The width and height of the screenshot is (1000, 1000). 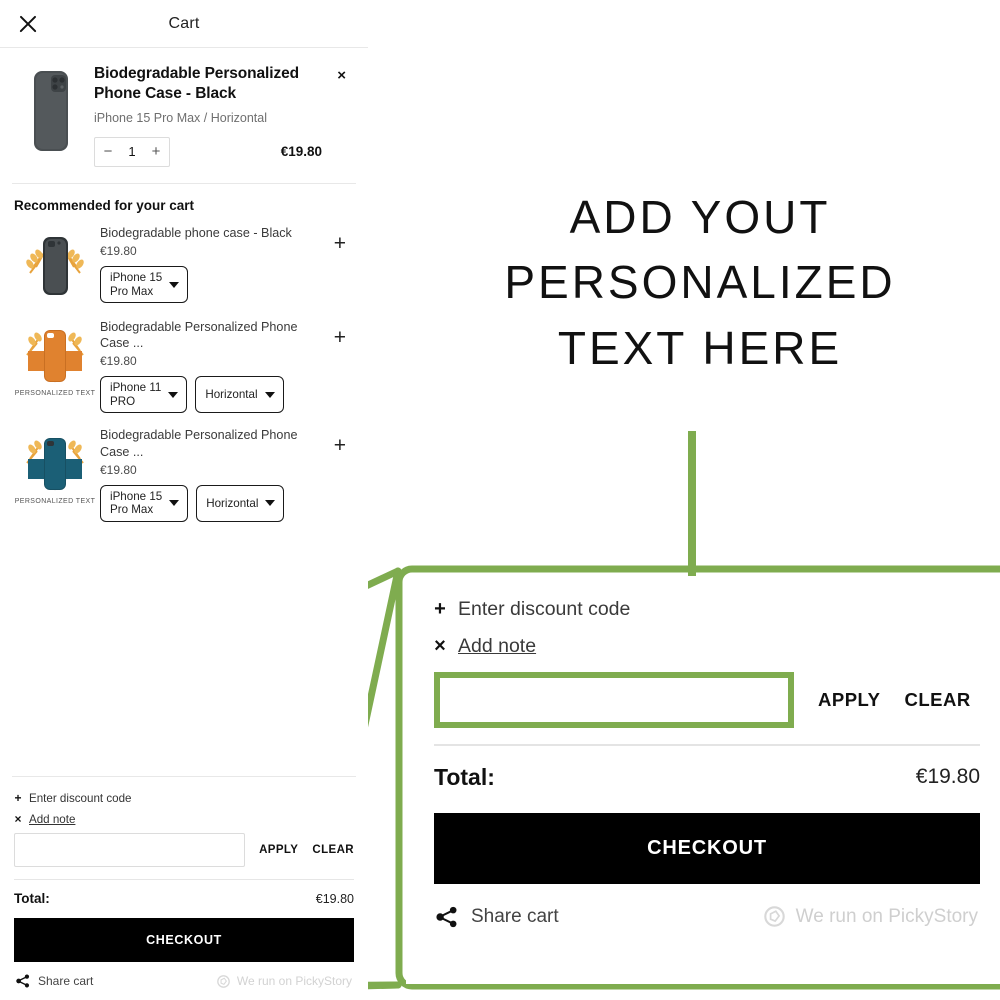 I want to click on cart-footer: Share cart We run on PickyStory, so click(x=184, y=977).